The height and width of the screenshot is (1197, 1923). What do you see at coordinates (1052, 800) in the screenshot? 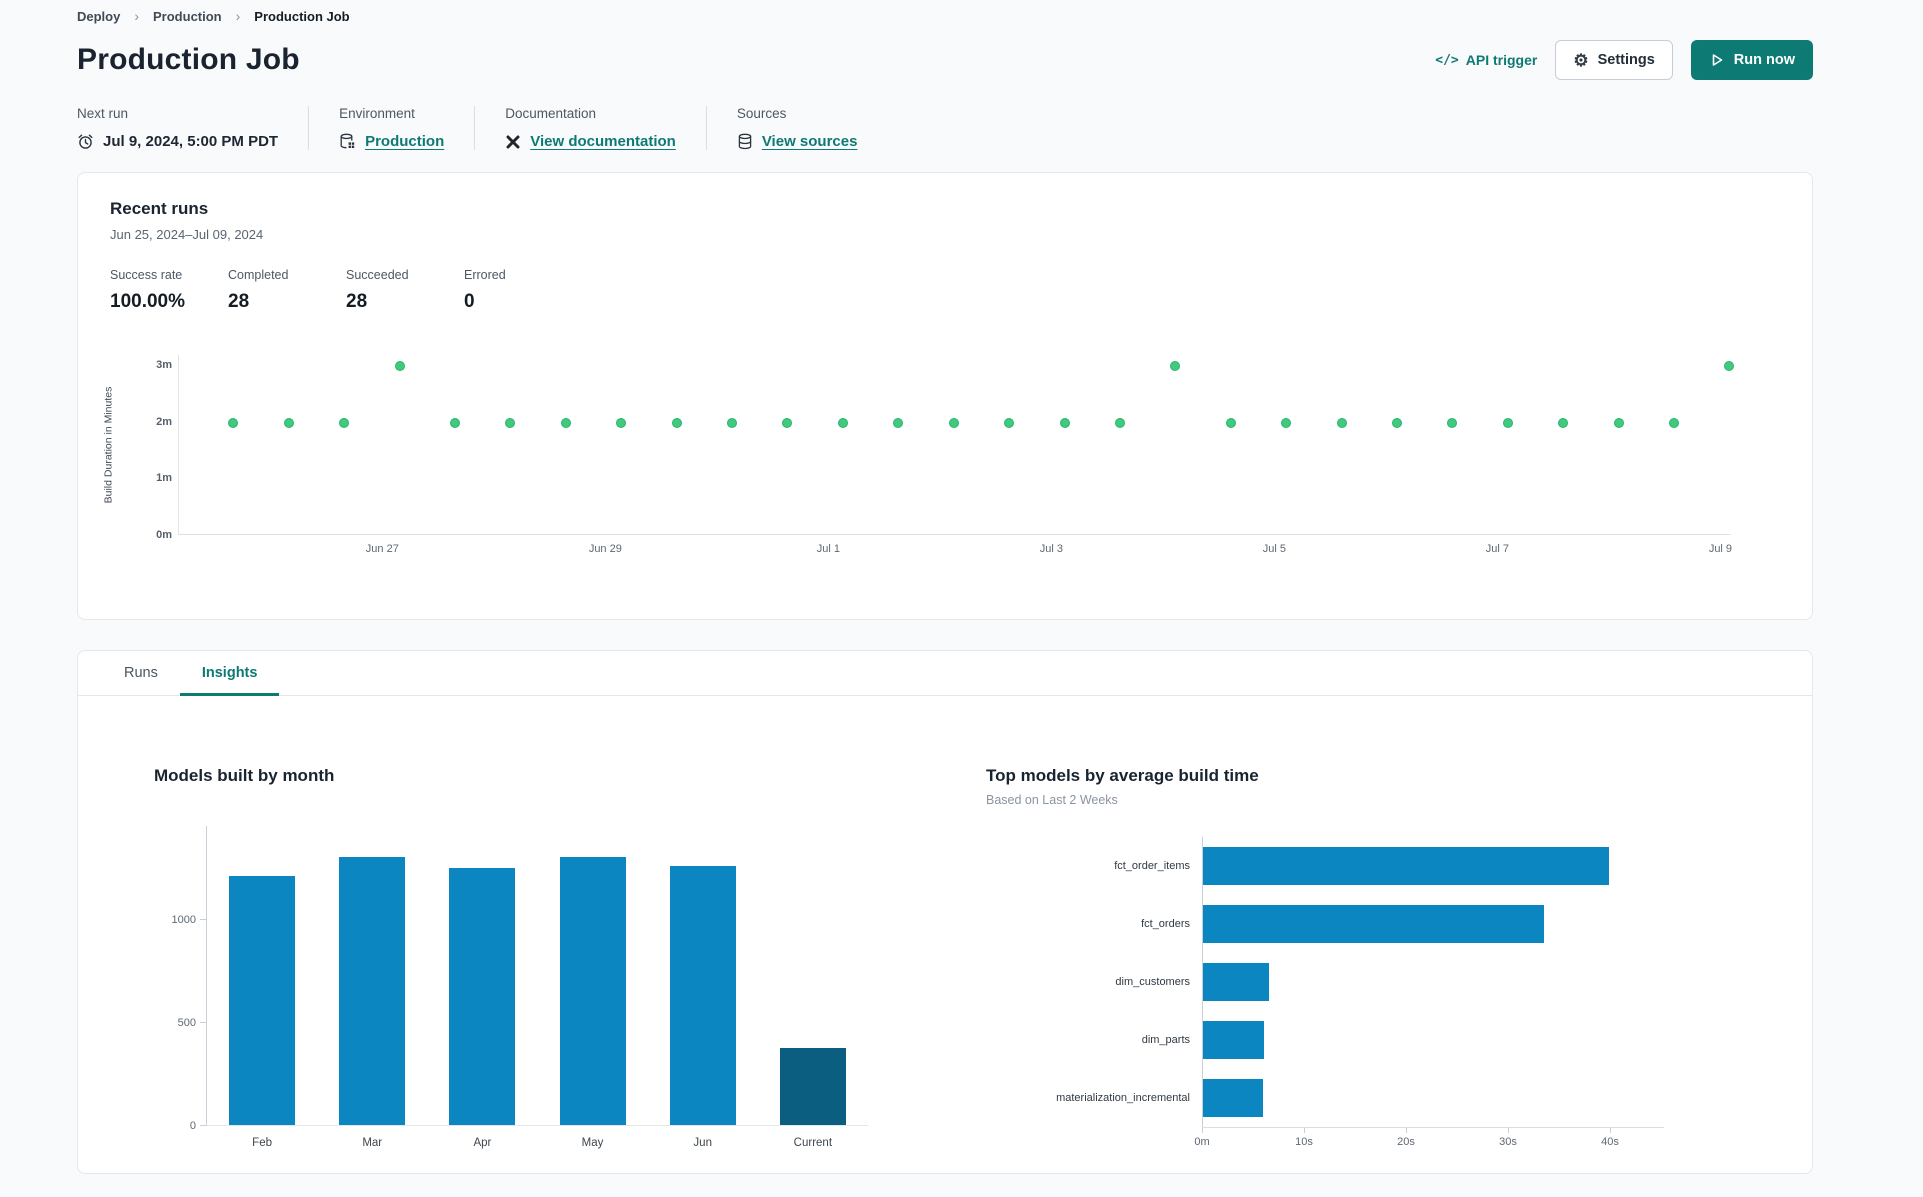
I see `top-models-chart-subtitle: Based on Last 2 Weeks` at bounding box center [1052, 800].